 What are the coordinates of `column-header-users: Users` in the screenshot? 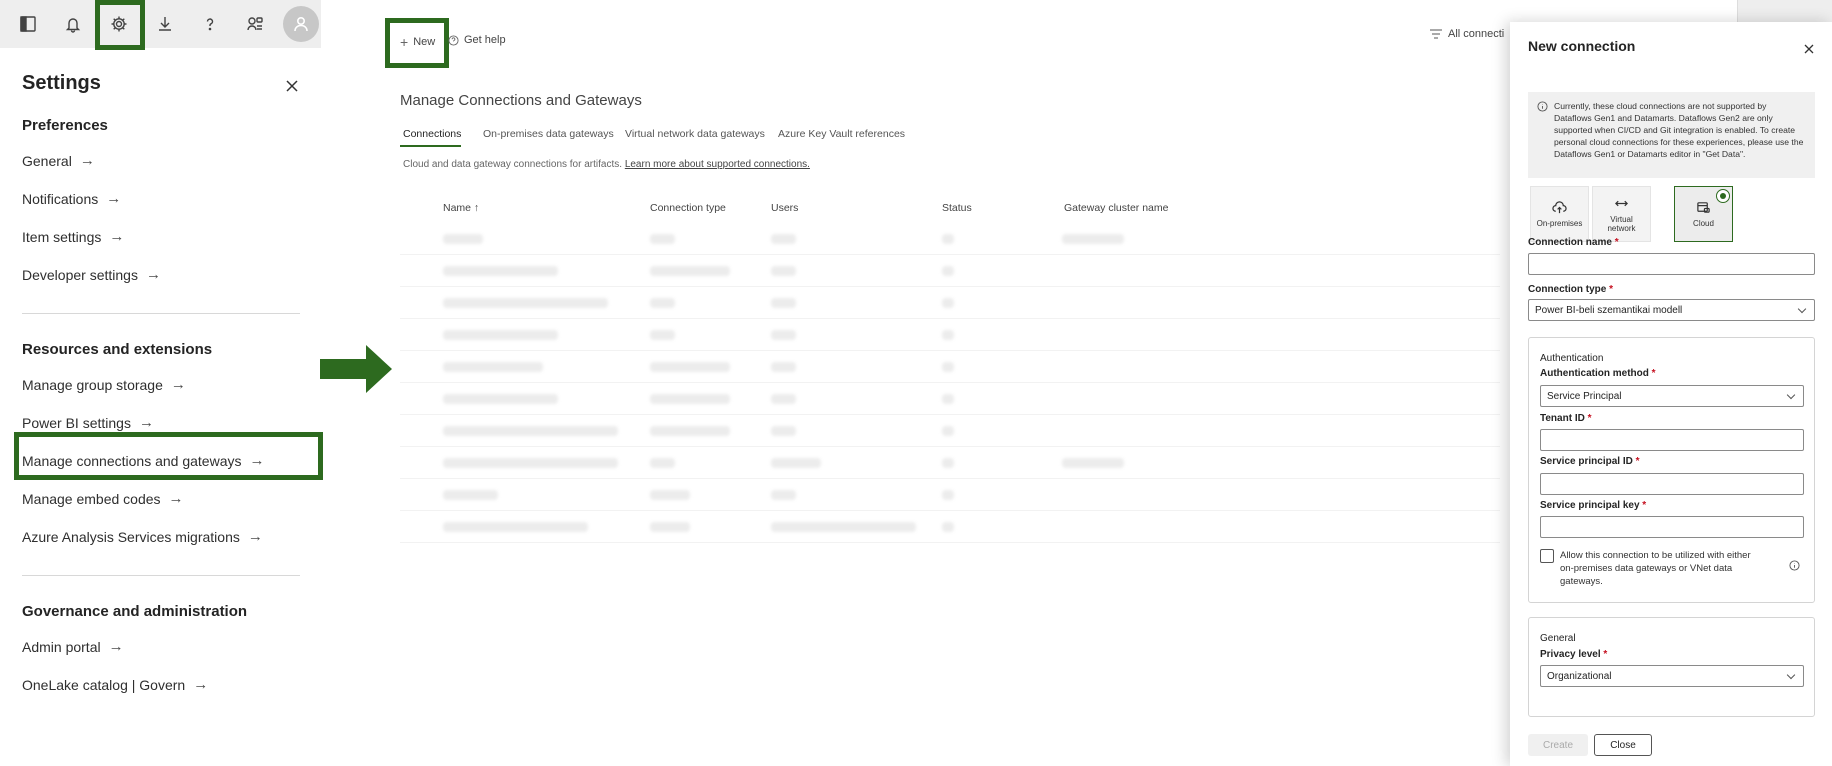 It's located at (784, 208).